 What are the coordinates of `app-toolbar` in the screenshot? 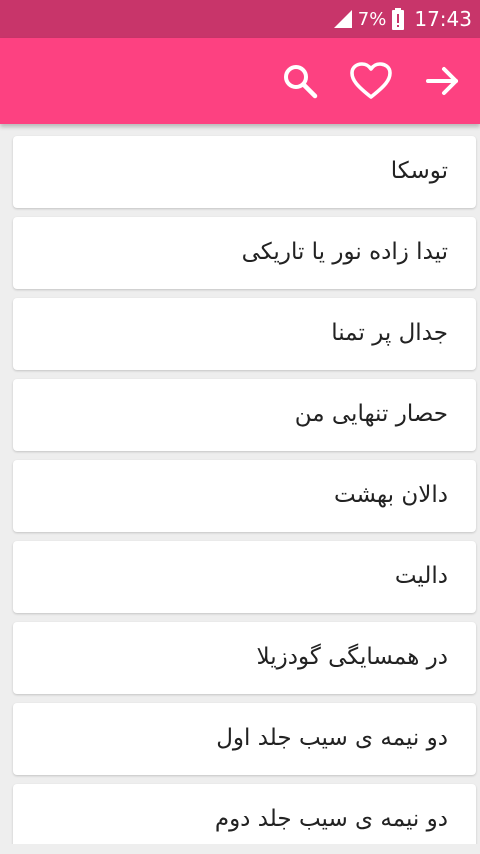 It's located at (240, 81).